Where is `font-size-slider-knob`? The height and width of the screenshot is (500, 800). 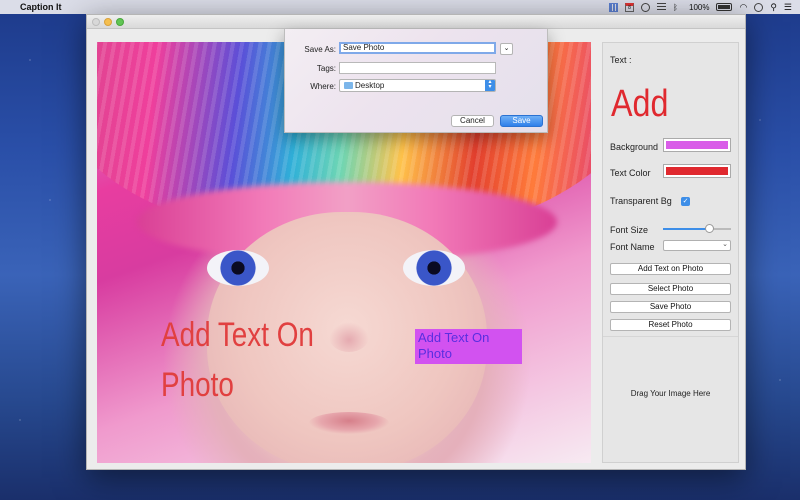 font-size-slider-knob is located at coordinates (709, 228).